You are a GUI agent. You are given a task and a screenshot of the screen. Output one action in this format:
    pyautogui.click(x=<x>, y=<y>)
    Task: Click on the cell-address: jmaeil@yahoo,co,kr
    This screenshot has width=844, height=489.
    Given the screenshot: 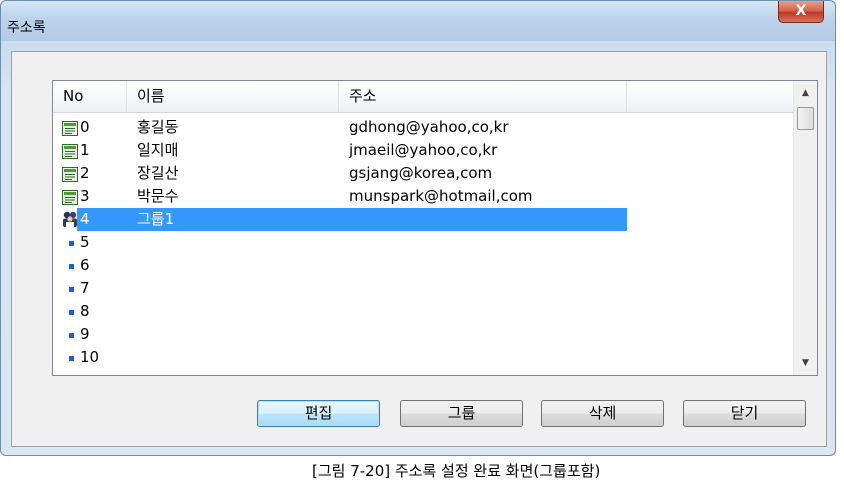 What is the action you would take?
    pyautogui.click(x=423, y=150)
    